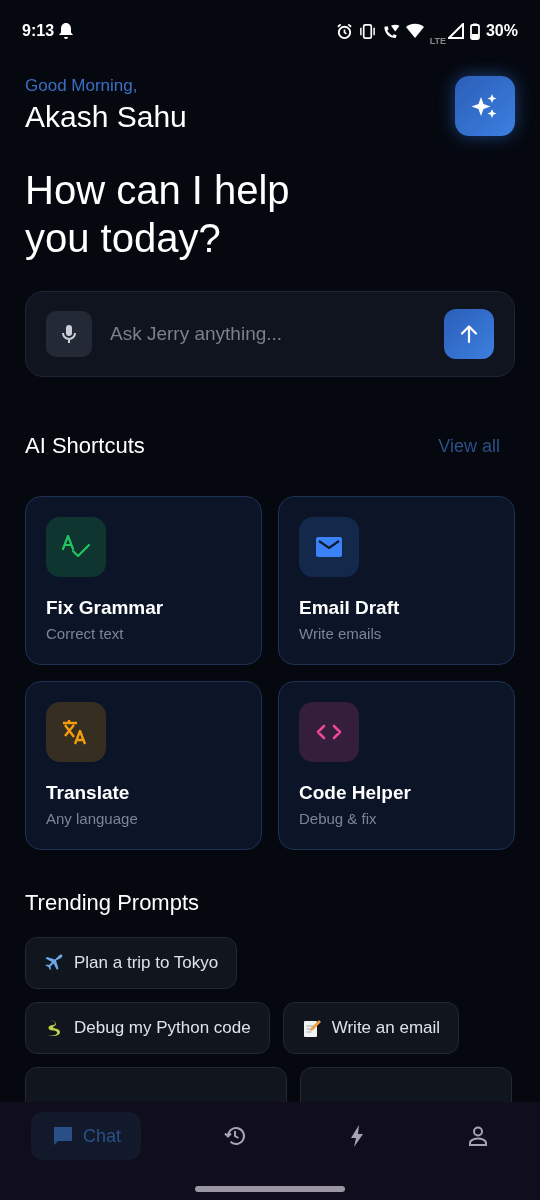 This screenshot has width=540, height=1200. What do you see at coordinates (396, 580) in the screenshot?
I see `shortcut-card: Email Draft Write emails` at bounding box center [396, 580].